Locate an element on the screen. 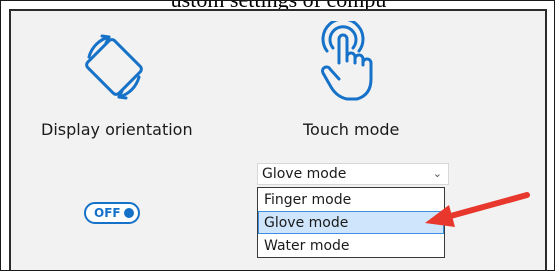 The image size is (555, 271). touch-mode-label: Touch mode is located at coordinates (351, 129).